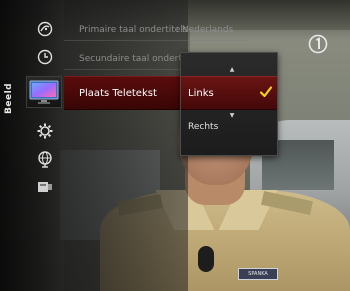  Describe the element at coordinates (205, 30) in the screenshot. I see `menu-row-value: : Nederlands` at that location.